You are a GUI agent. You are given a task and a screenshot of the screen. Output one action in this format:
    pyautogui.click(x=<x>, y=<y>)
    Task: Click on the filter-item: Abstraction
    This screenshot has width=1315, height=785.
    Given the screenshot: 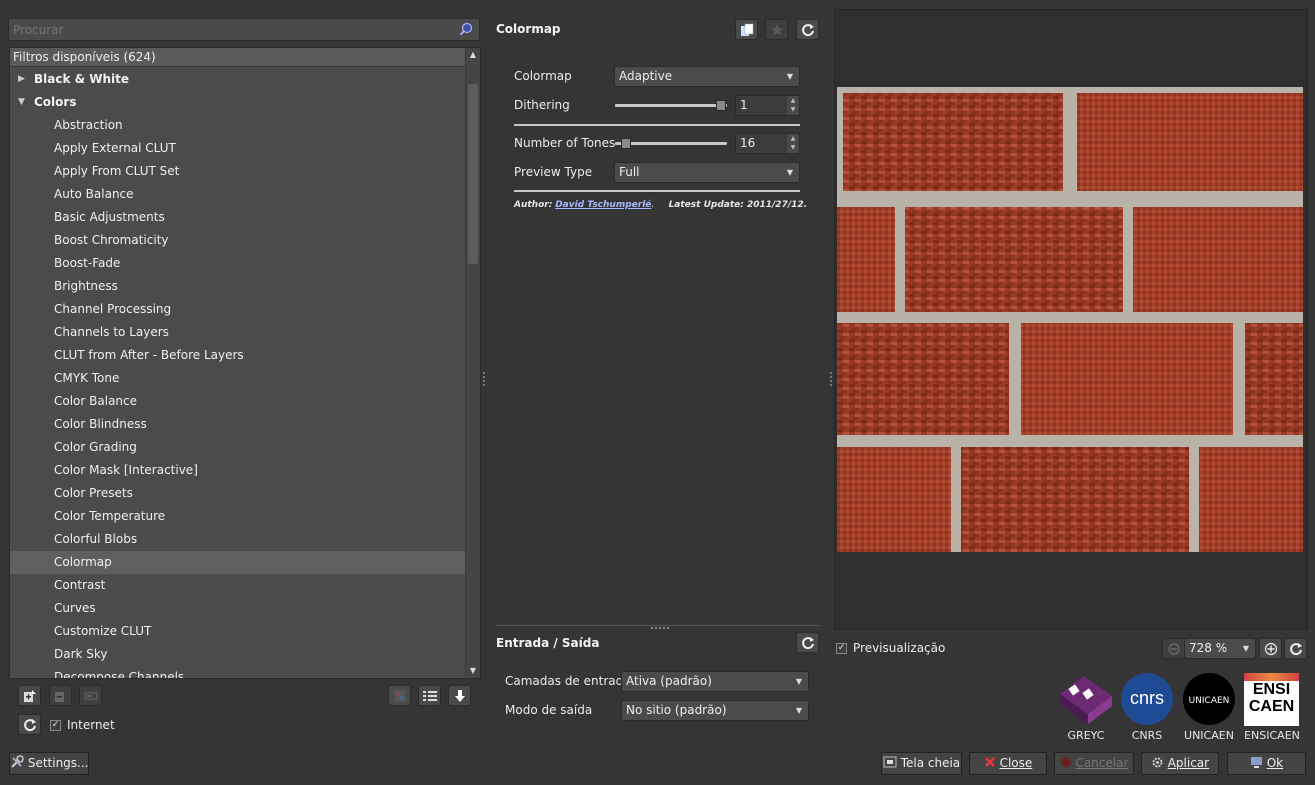 What is the action you would take?
    pyautogui.click(x=238, y=125)
    